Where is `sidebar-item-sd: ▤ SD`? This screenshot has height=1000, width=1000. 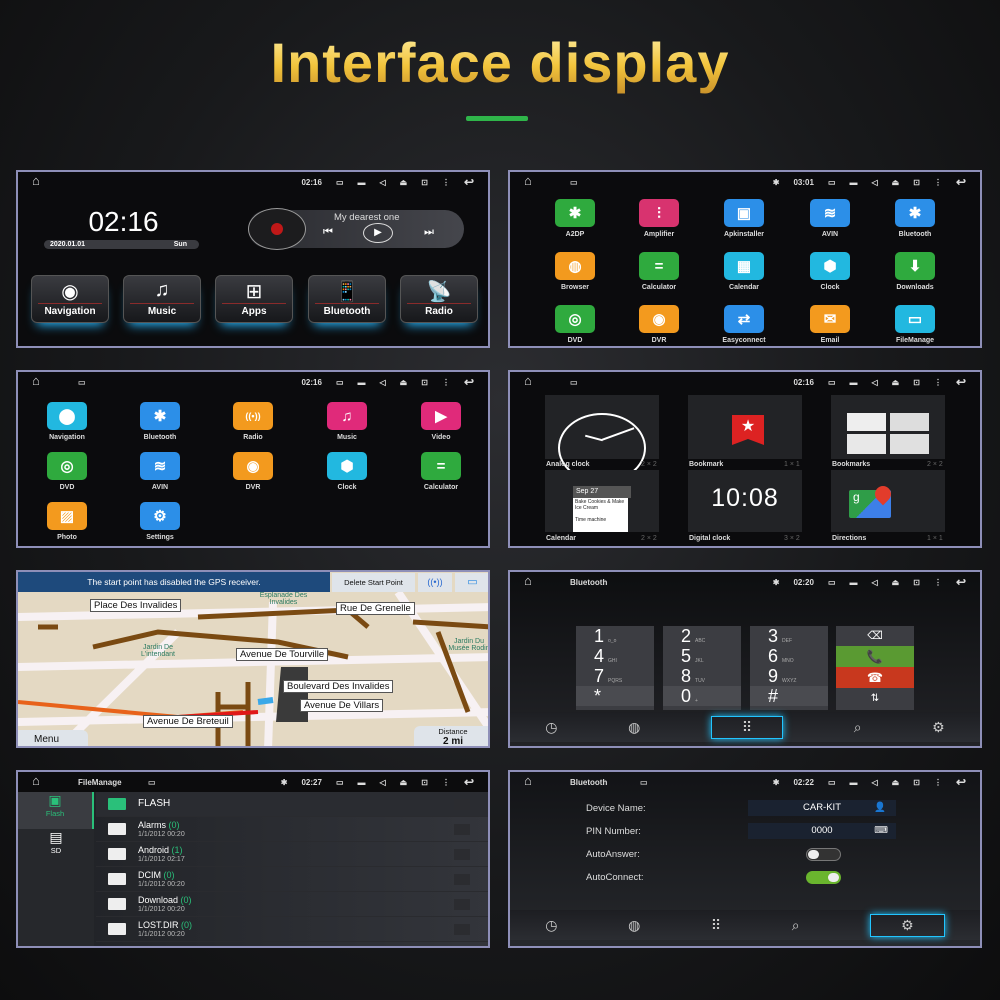 sidebar-item-sd: ▤ SD is located at coordinates (56, 847).